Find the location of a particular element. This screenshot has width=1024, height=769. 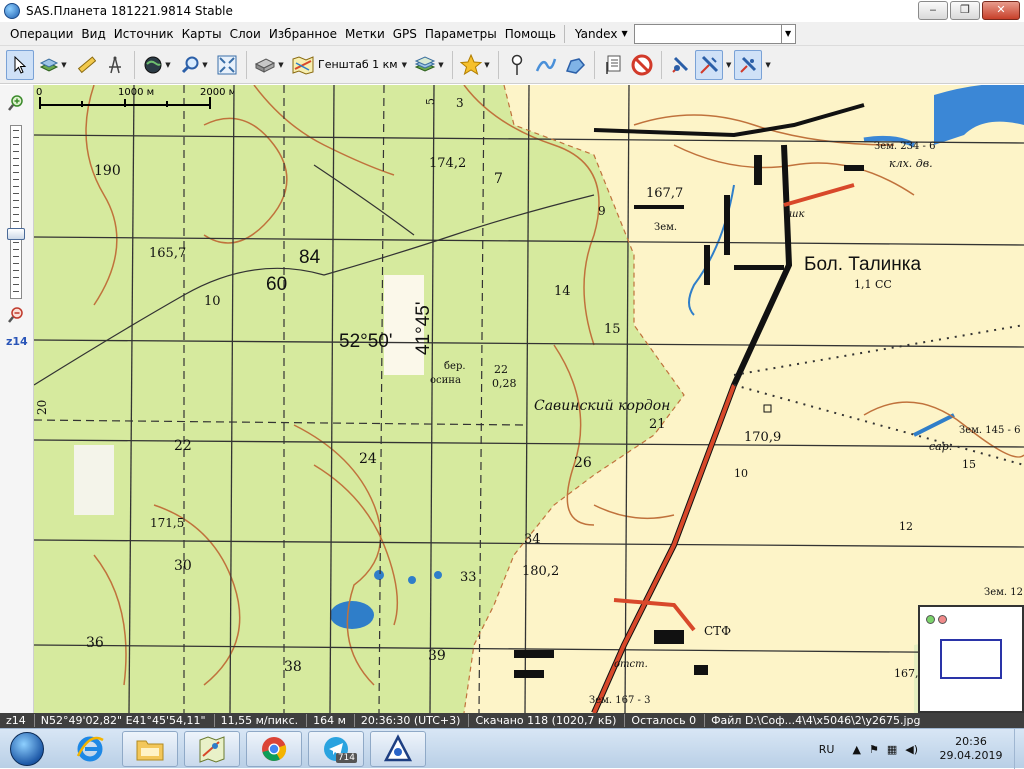

overview-viewport-frame is located at coordinates (971, 659).